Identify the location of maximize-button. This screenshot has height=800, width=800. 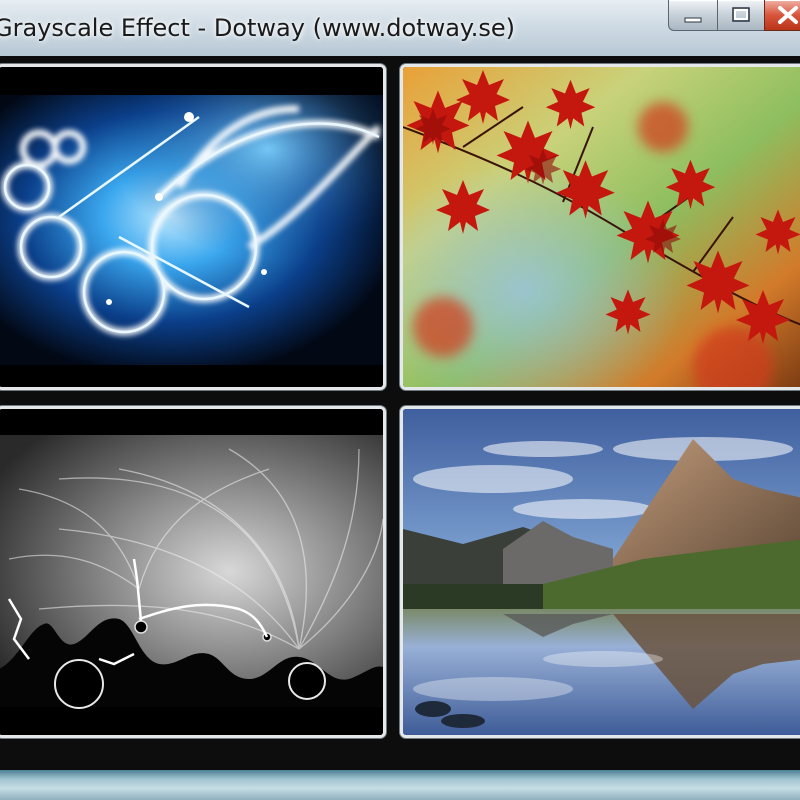
(741, 15).